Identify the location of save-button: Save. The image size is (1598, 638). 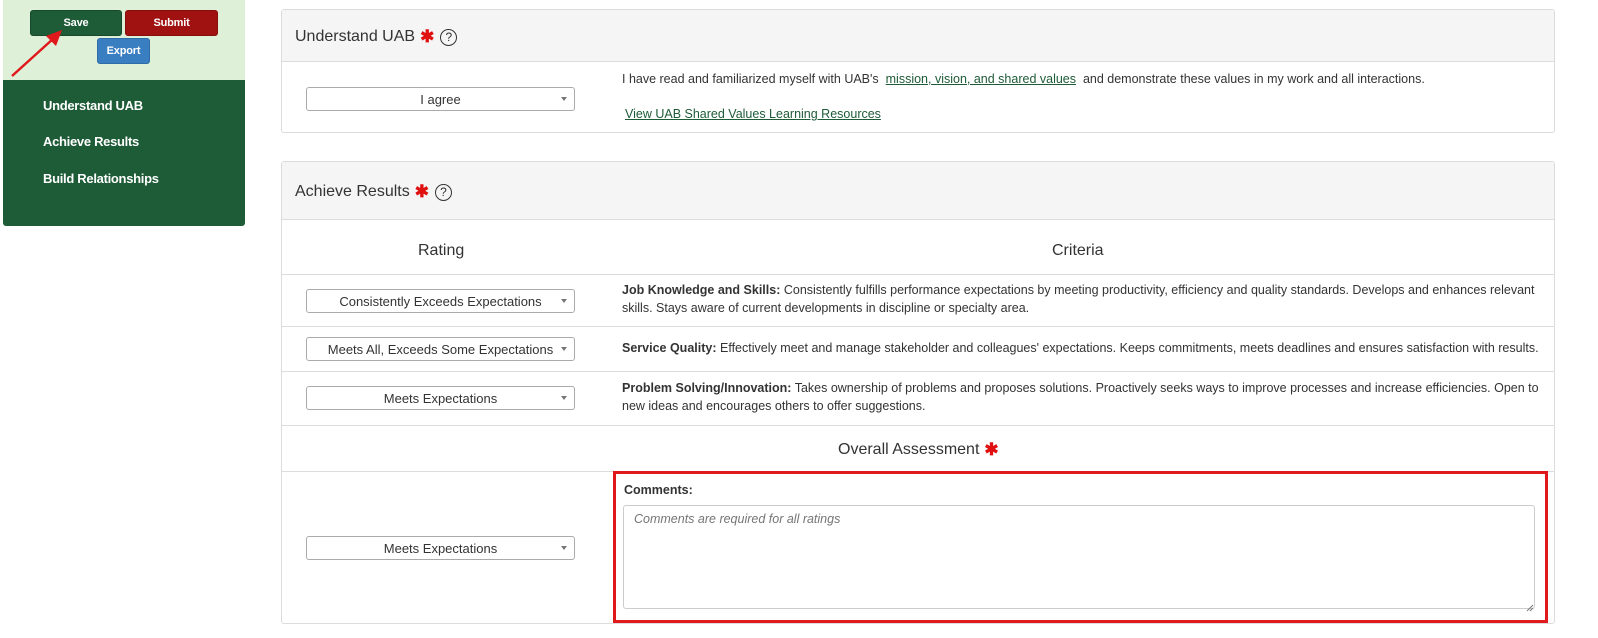
(76, 23).